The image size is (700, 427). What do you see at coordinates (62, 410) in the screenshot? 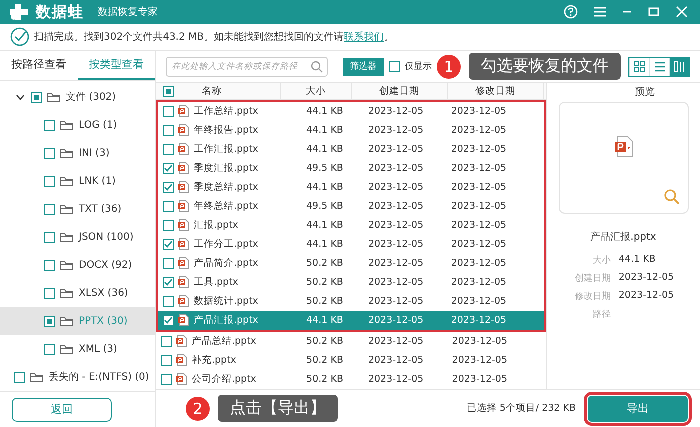
I see `back-button: 返回` at bounding box center [62, 410].